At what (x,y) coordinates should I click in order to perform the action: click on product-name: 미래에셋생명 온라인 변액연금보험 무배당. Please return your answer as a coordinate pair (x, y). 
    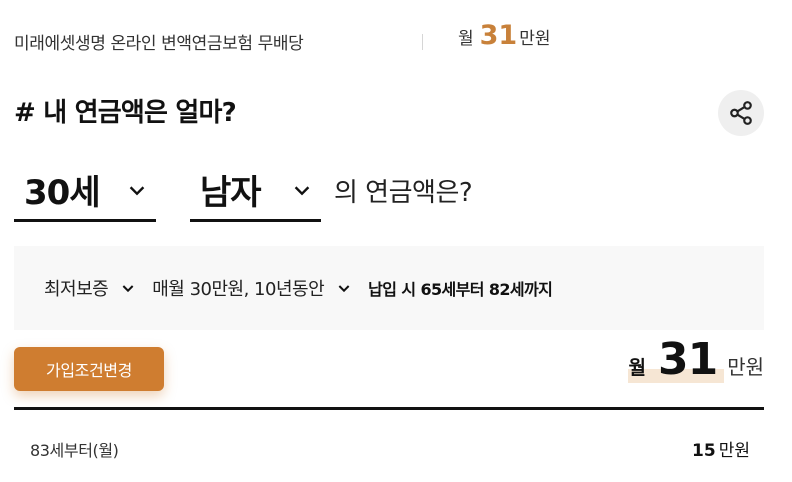
    Looking at the image, I should click on (159, 43).